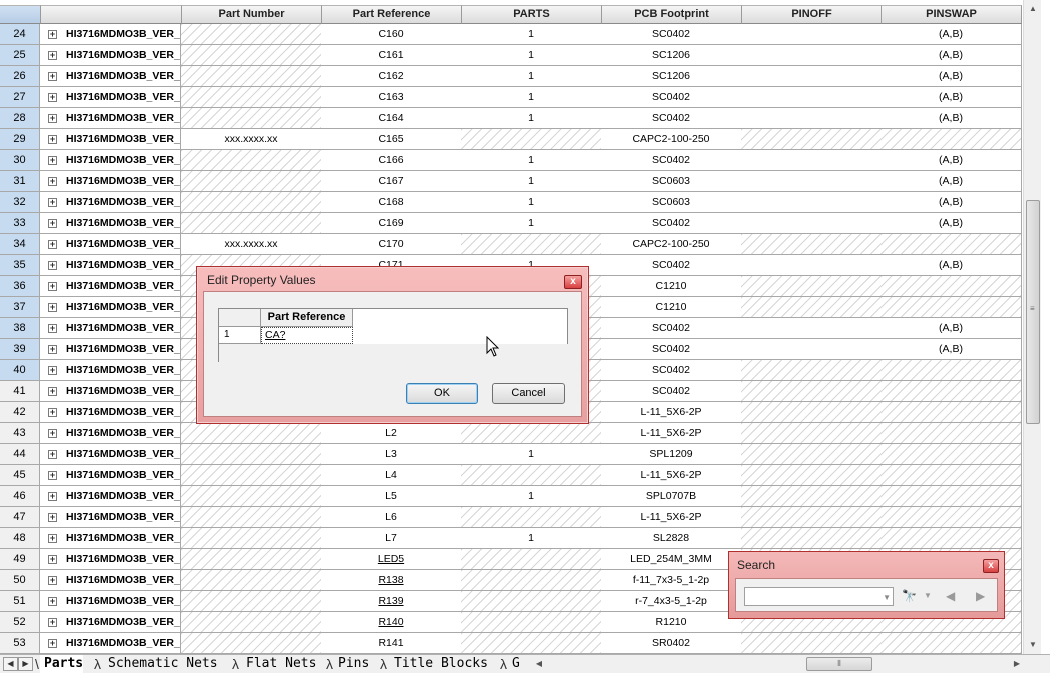 The image size is (1050, 673). What do you see at coordinates (391, 559) in the screenshot?
I see `ref-cell: LED5` at bounding box center [391, 559].